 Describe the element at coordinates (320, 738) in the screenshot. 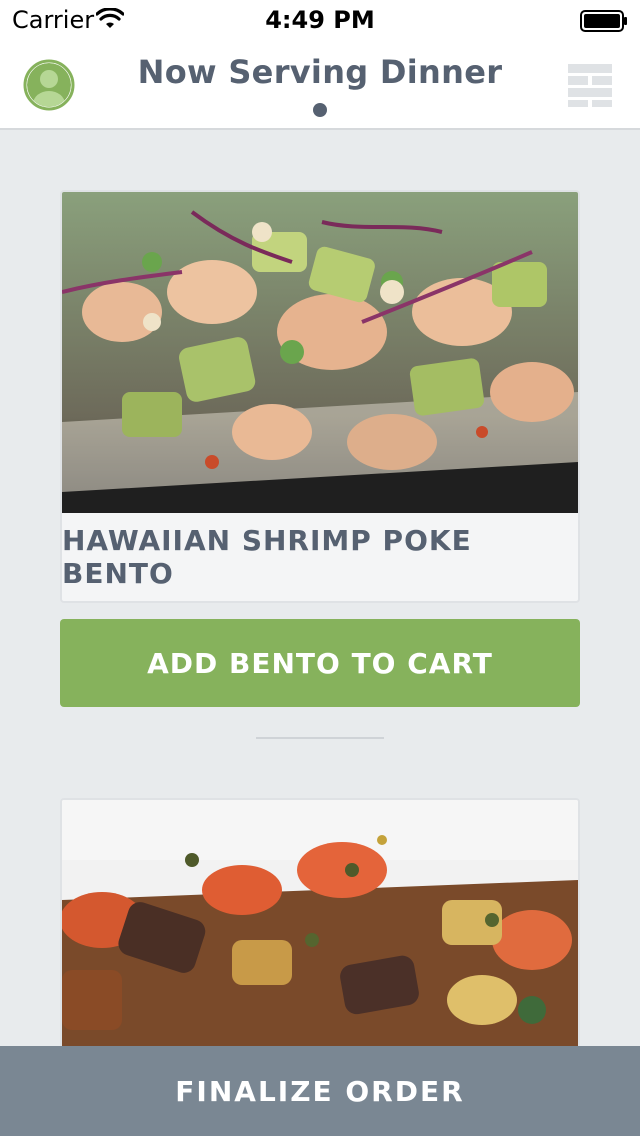

I see `divider` at that location.